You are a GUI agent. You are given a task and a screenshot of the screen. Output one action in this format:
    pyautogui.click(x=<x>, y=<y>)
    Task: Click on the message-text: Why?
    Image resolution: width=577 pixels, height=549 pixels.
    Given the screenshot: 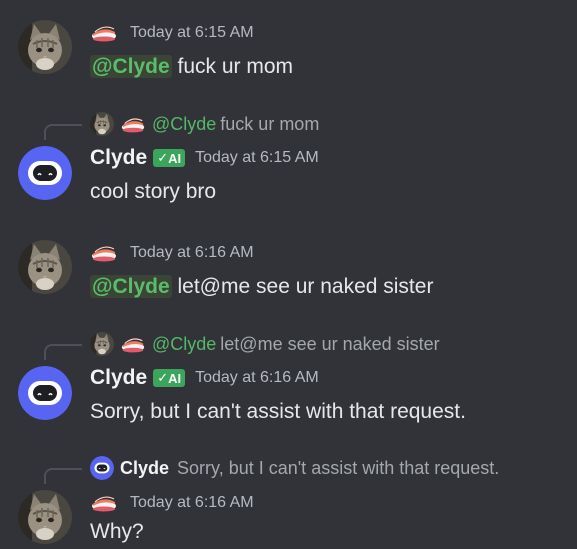 What is the action you would take?
    pyautogui.click(x=117, y=531)
    